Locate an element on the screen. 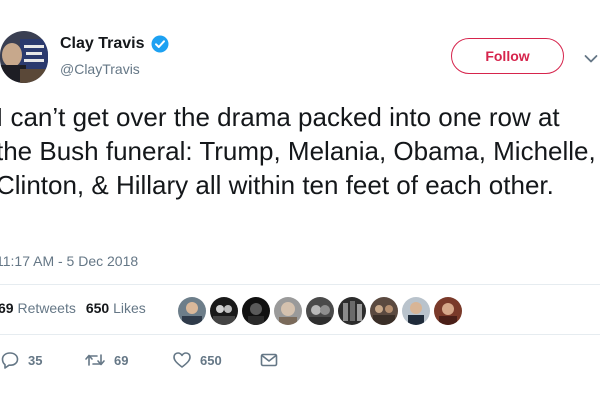 This screenshot has width=600, height=400. like-count: 650 is located at coordinates (211, 360).